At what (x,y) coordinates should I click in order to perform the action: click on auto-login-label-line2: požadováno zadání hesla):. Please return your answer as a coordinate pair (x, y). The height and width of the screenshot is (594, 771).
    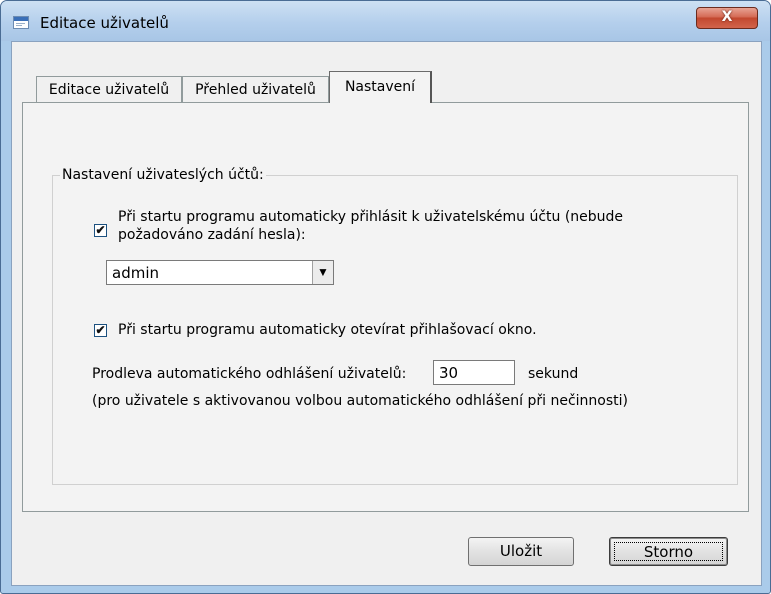
    Looking at the image, I should click on (212, 235).